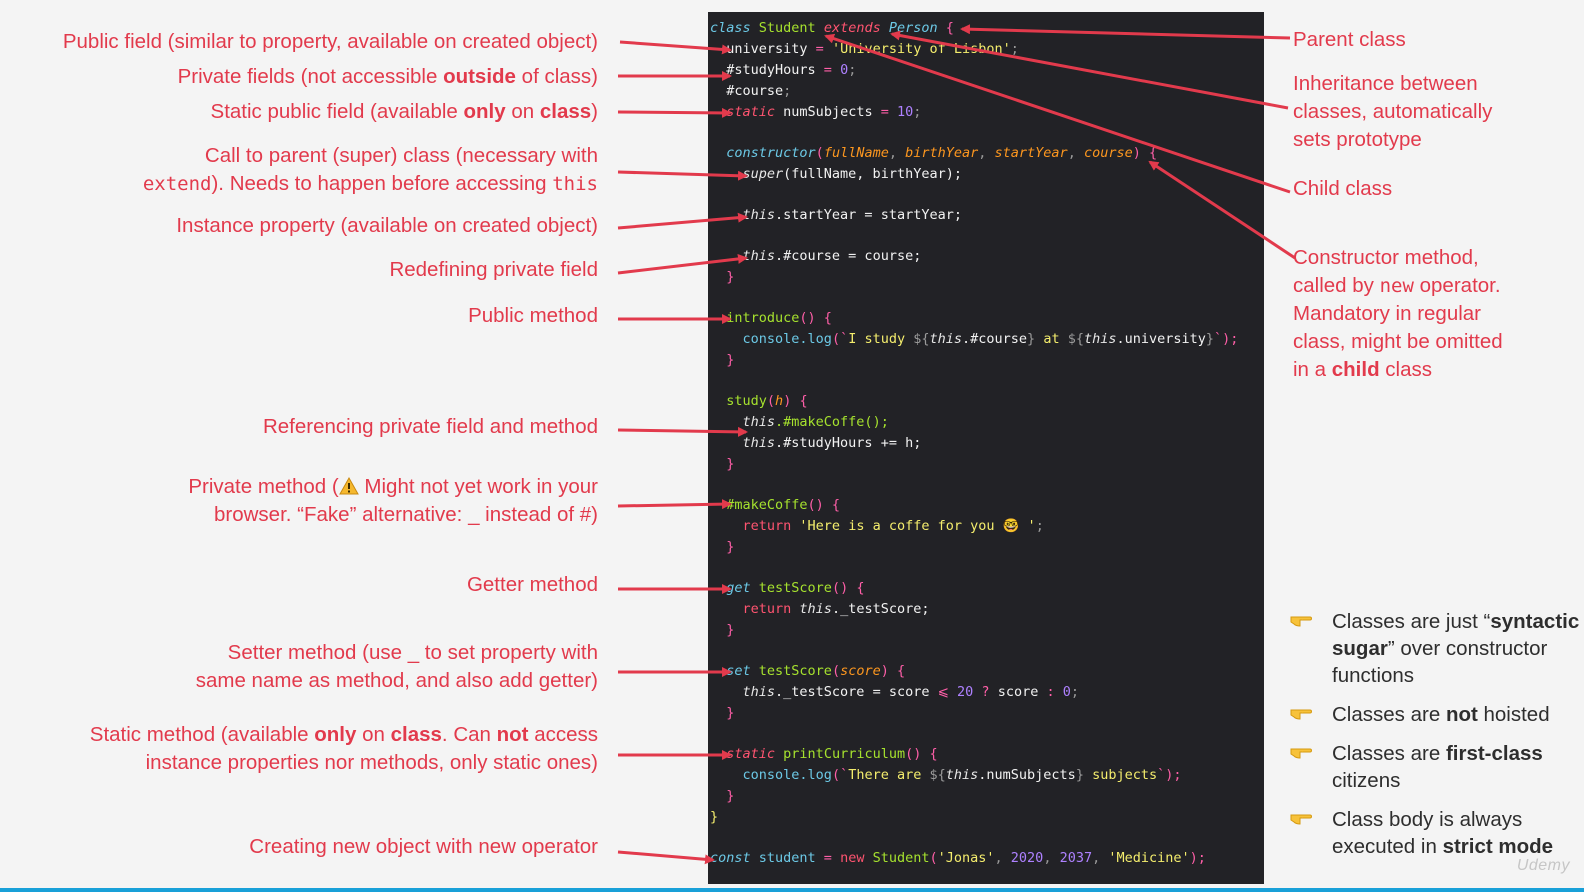 This screenshot has width=1584, height=892. Describe the element at coordinates (767, 401) in the screenshot. I see `code-line: study(h) {` at that location.